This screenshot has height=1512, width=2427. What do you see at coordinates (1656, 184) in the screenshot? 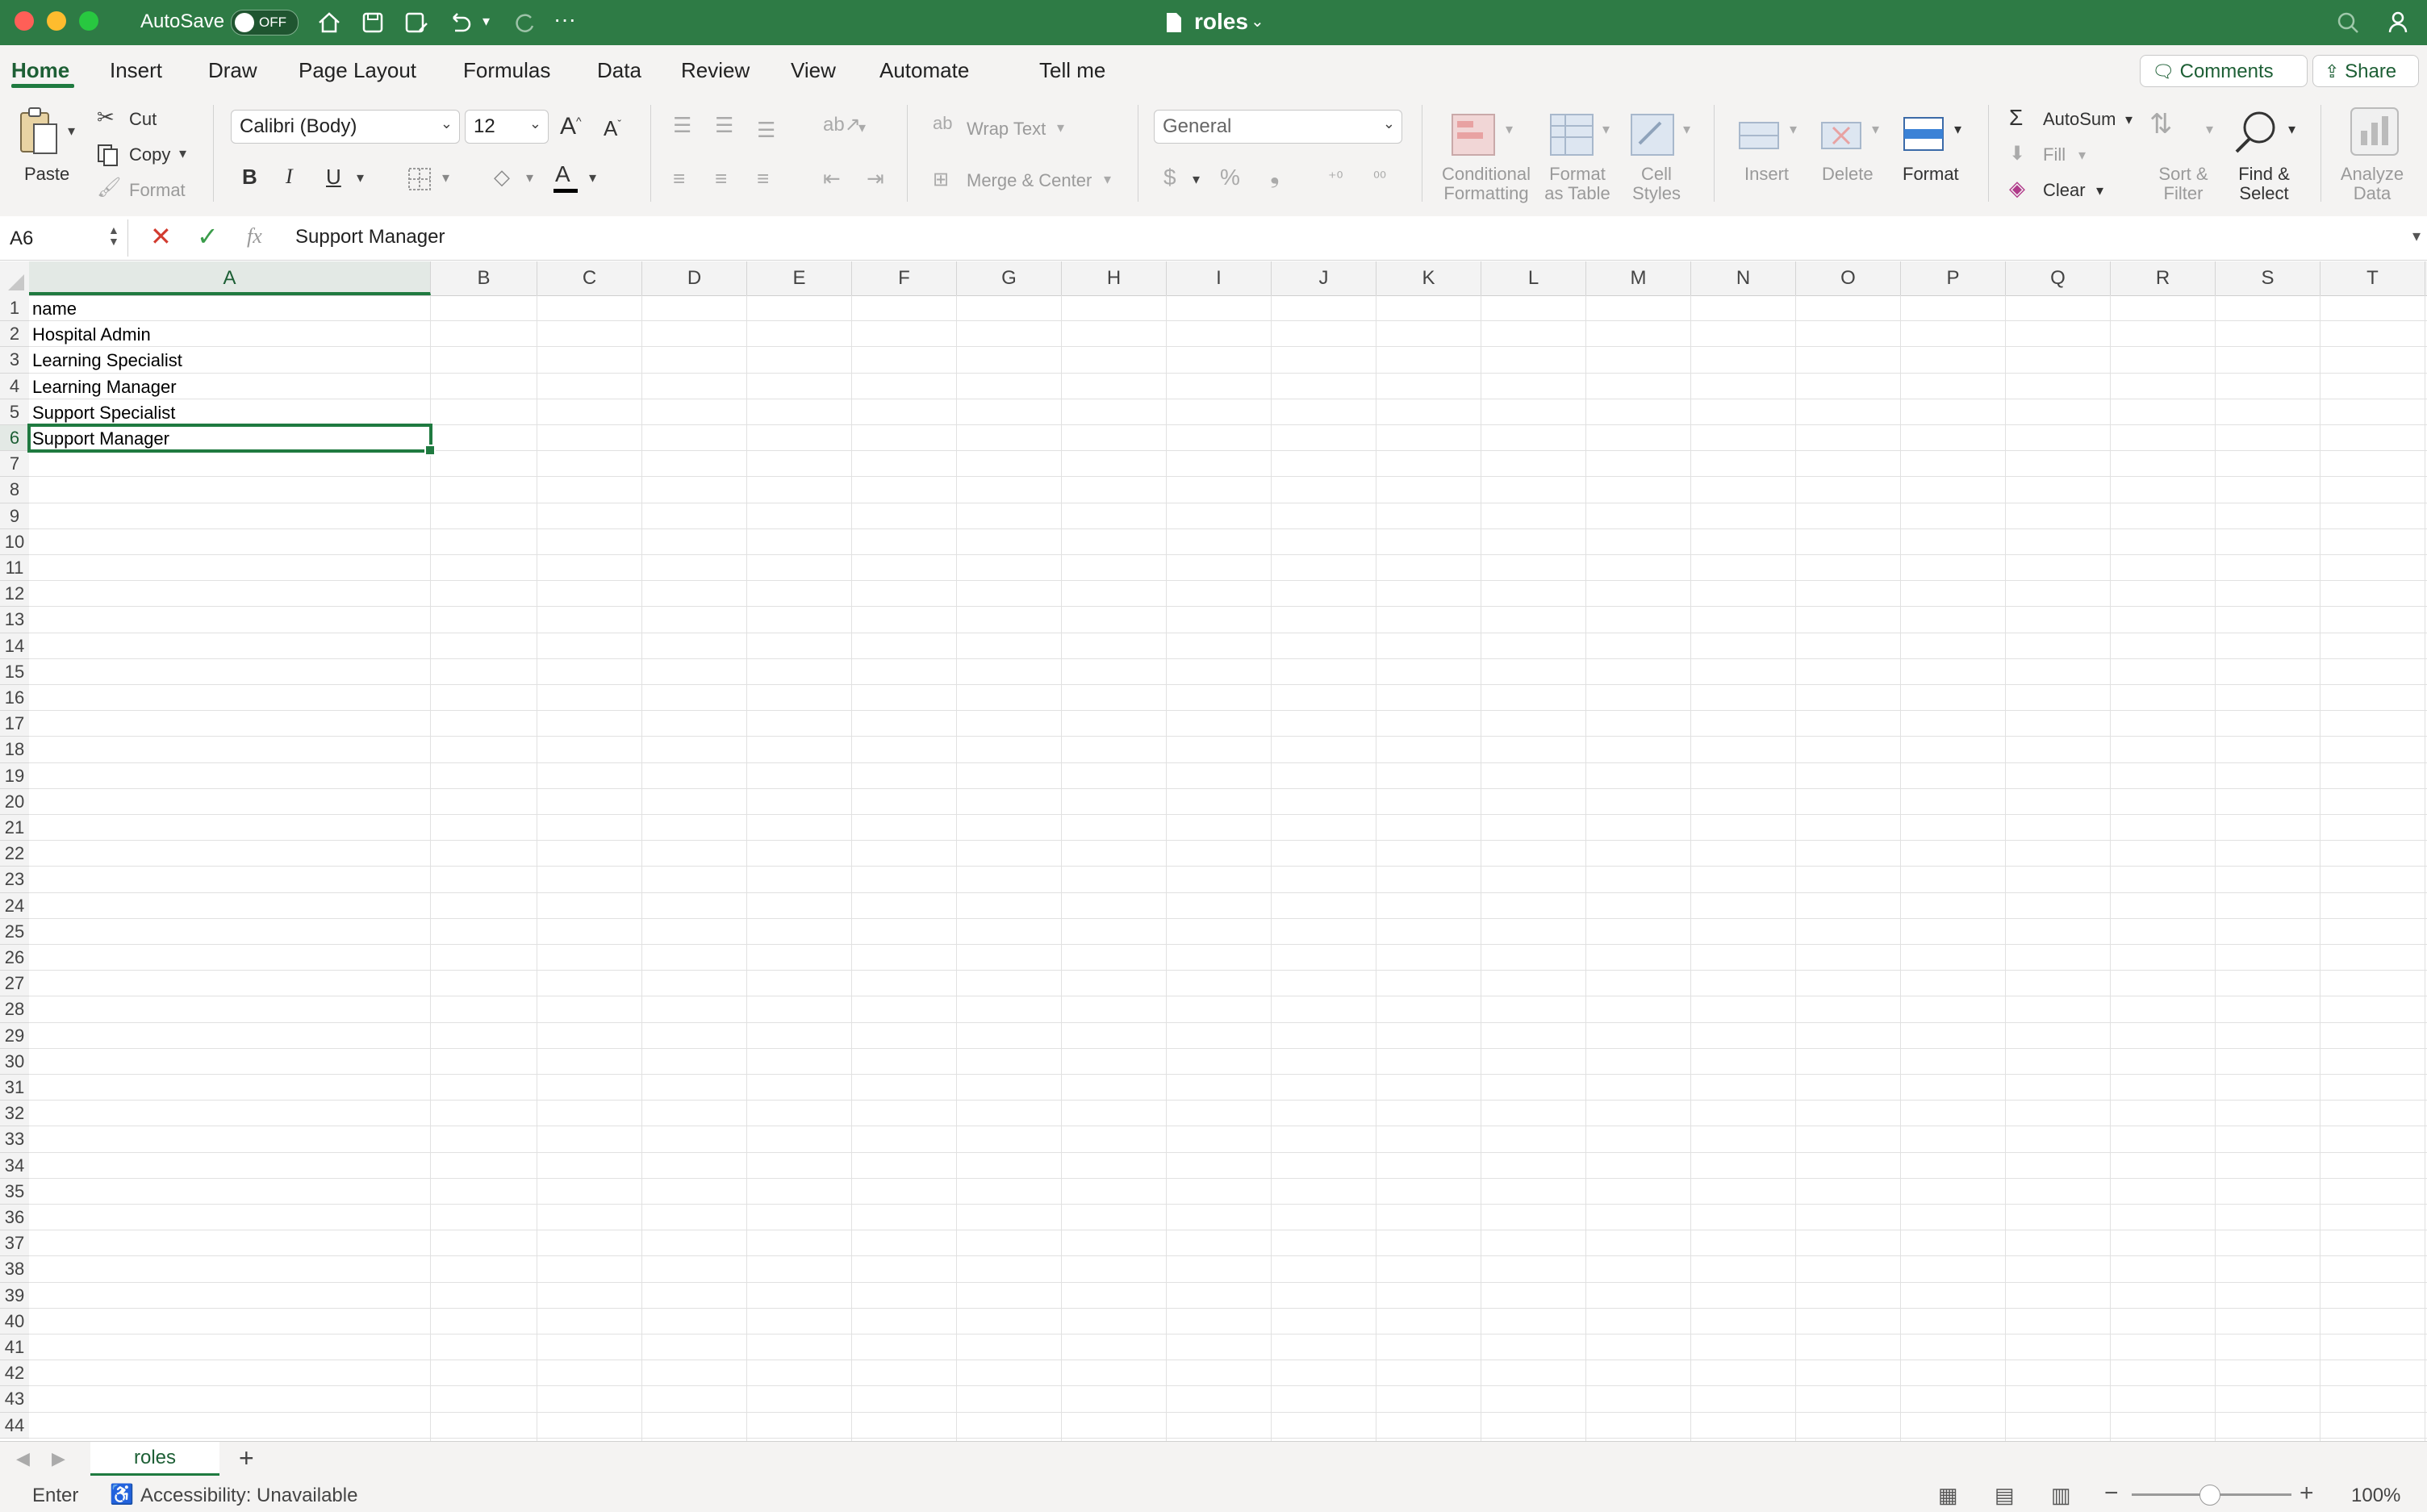
I see `cell-styles-button: Cell Styles` at bounding box center [1656, 184].